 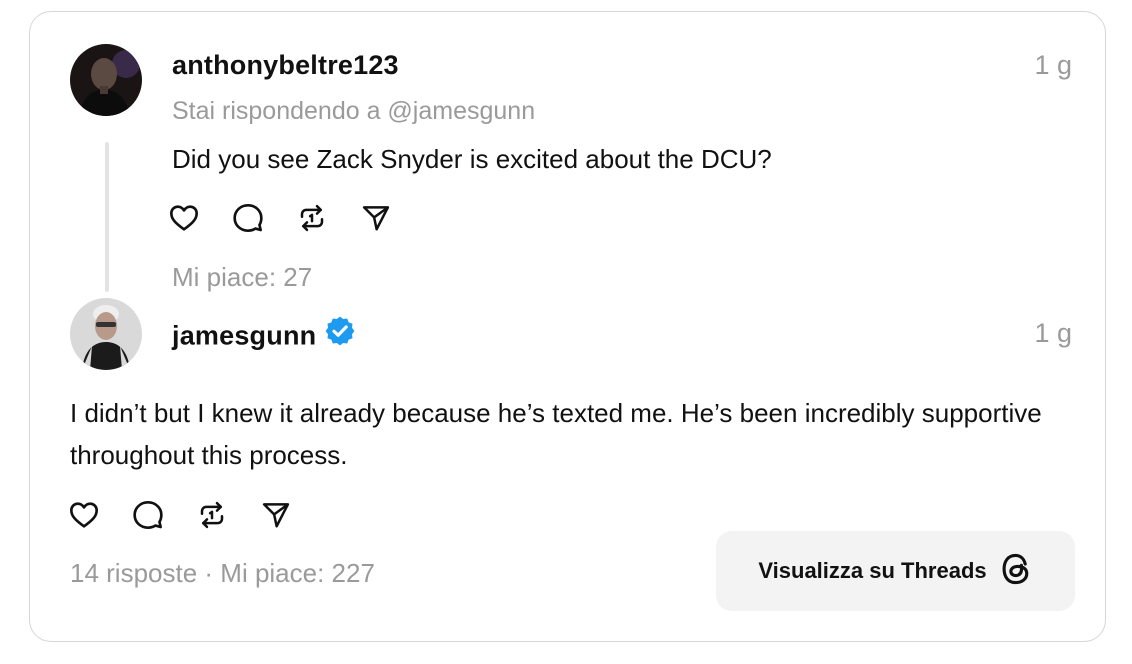 What do you see at coordinates (106, 80) in the screenshot?
I see `avatar-anthonybeltre123` at bounding box center [106, 80].